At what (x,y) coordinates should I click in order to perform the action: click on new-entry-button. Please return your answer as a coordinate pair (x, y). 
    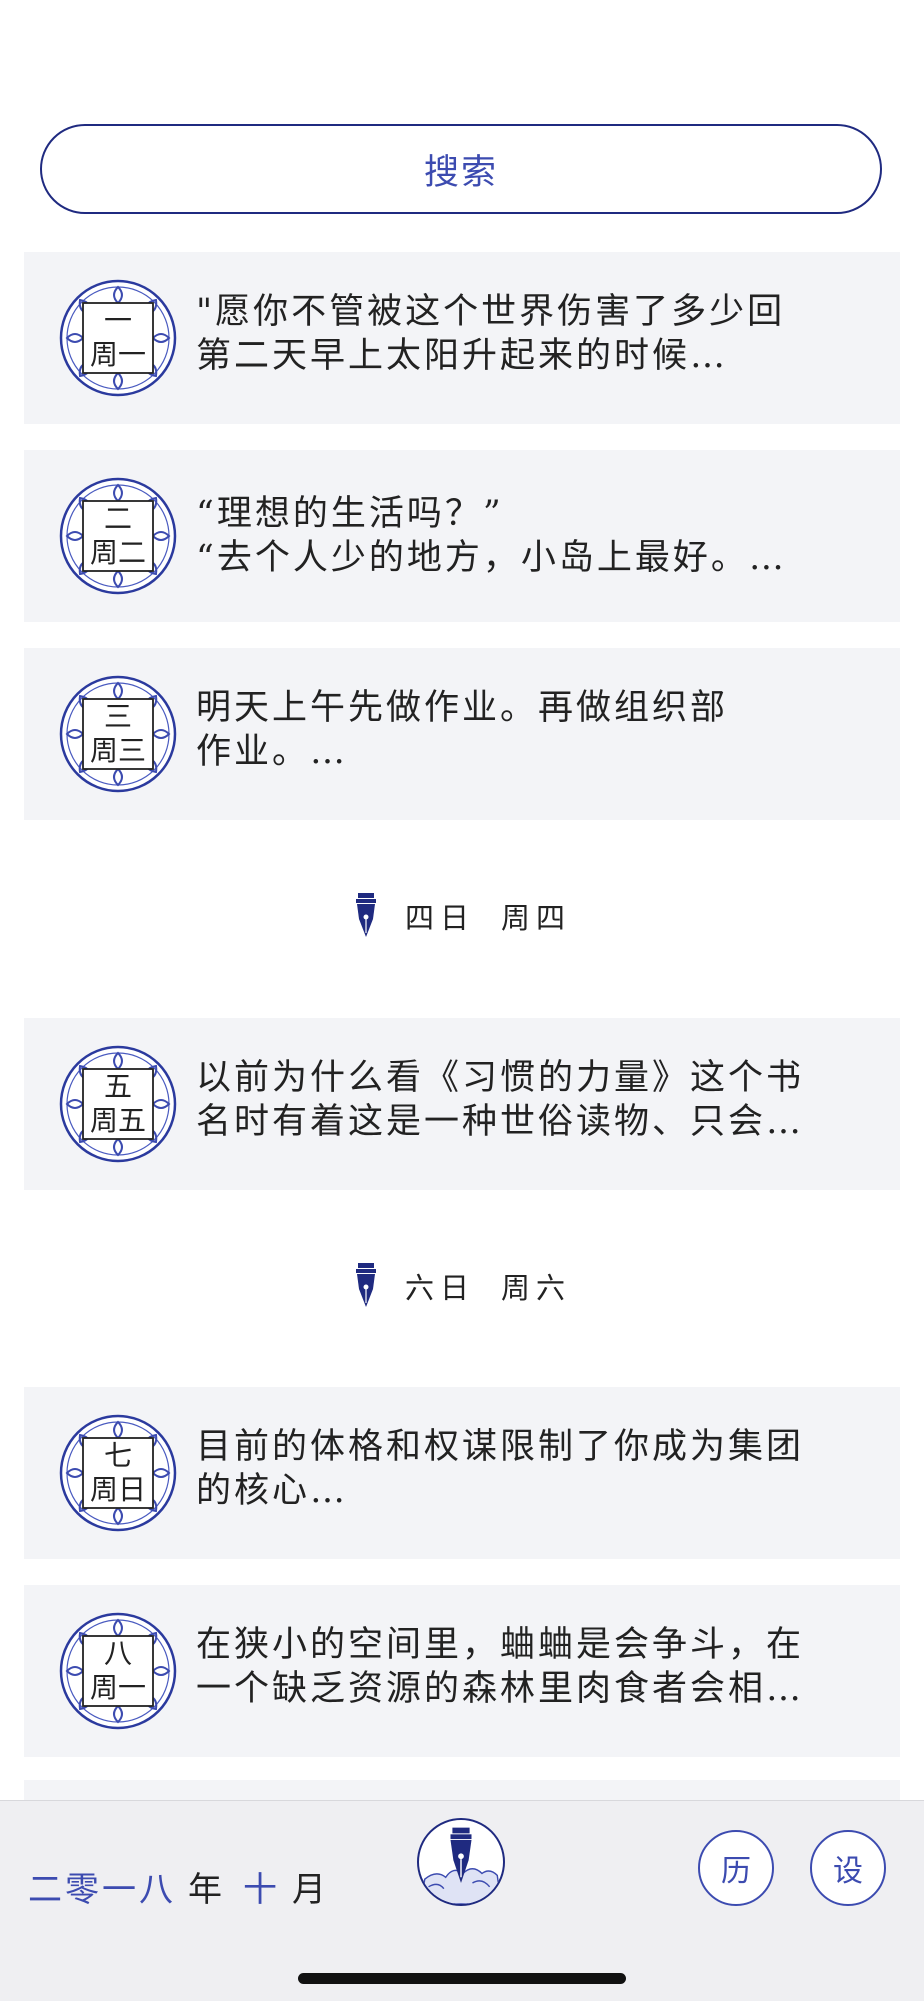
    Looking at the image, I should click on (461, 1862).